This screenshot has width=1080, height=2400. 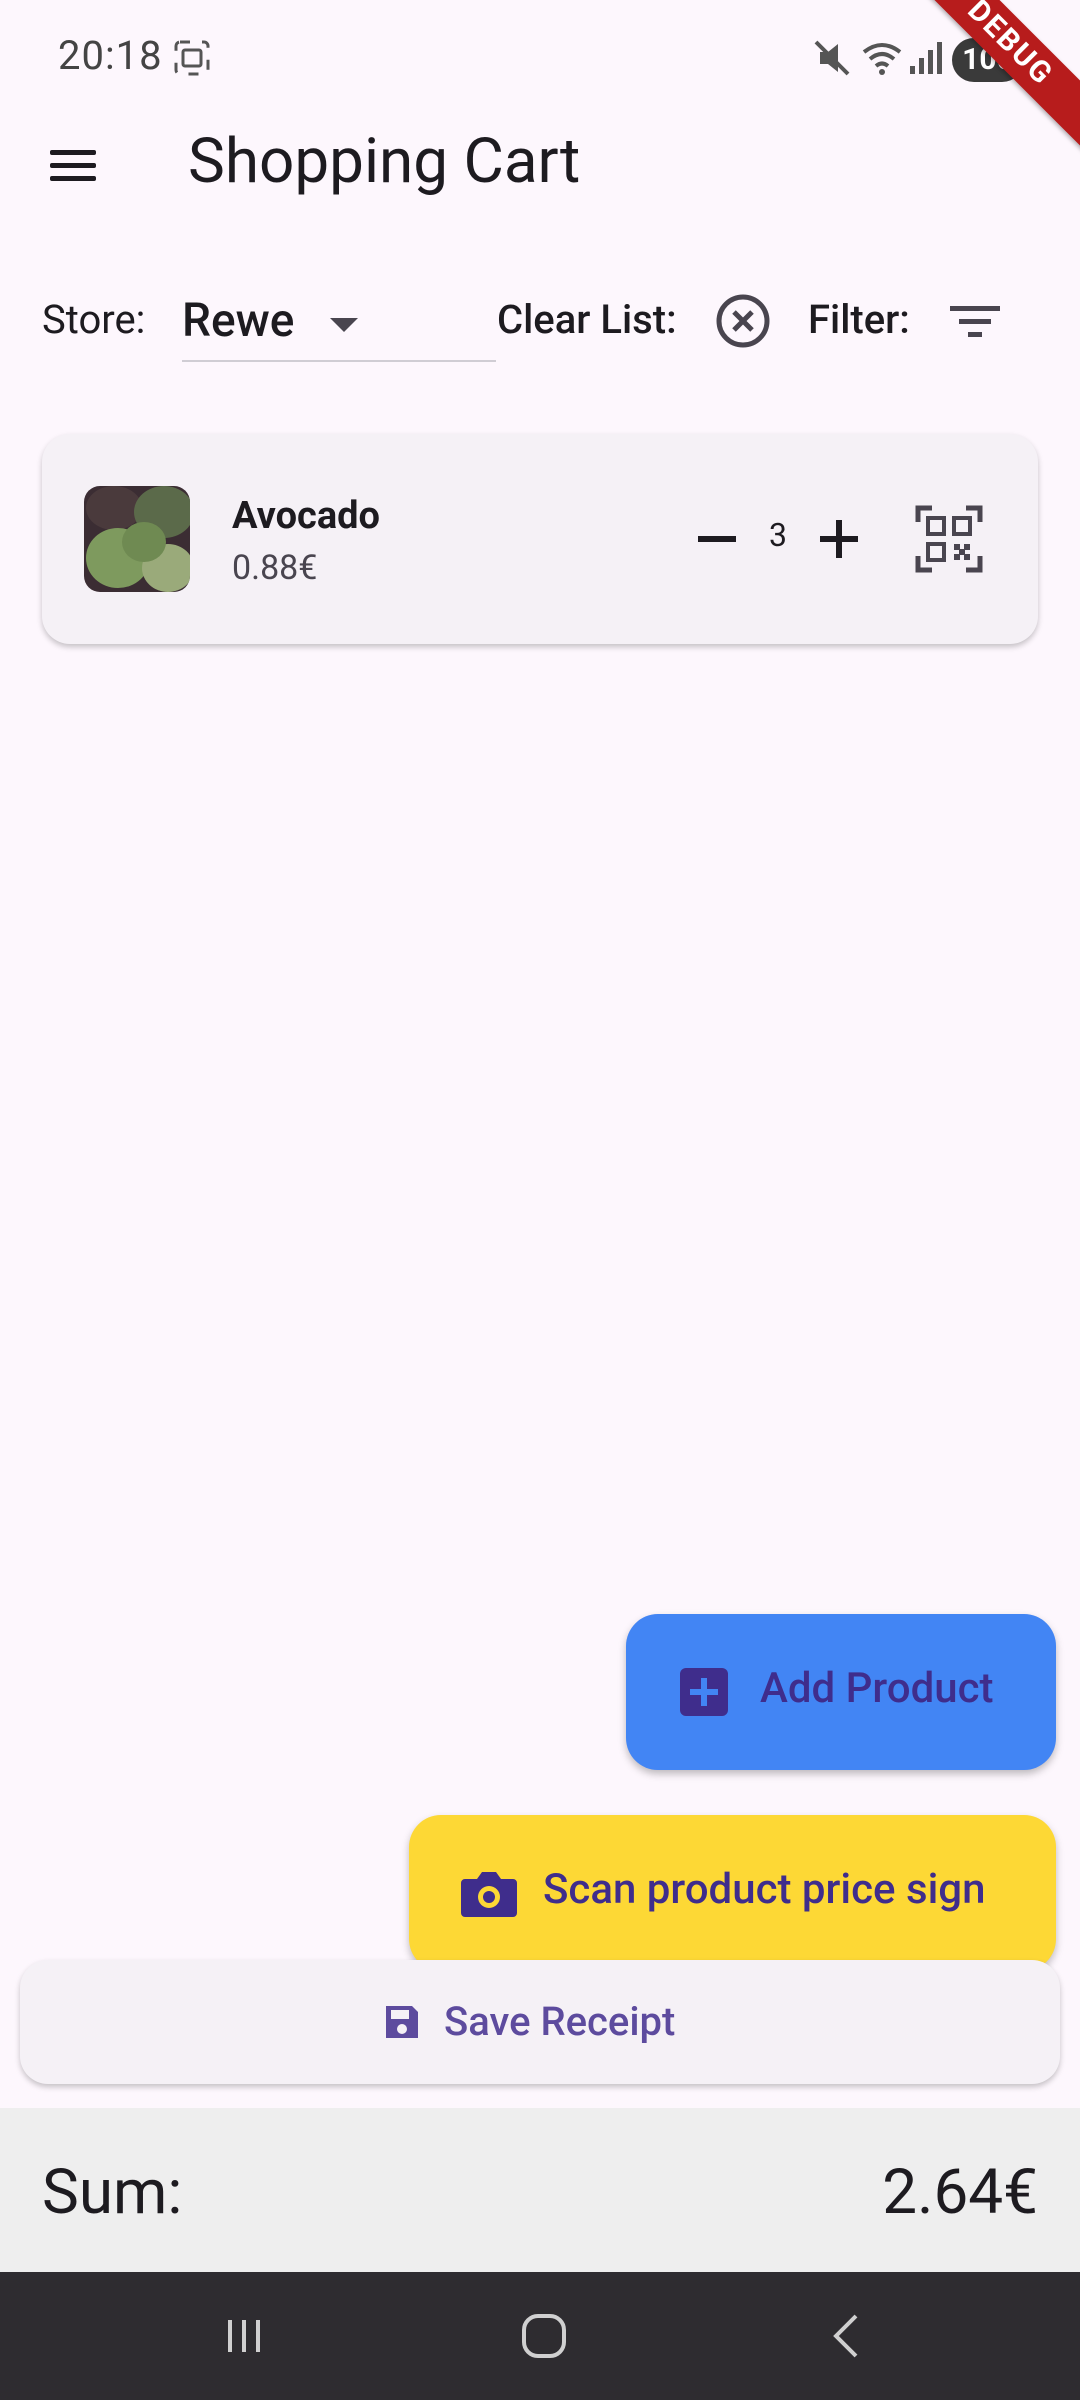 What do you see at coordinates (544, 2336) in the screenshot?
I see `home-icon` at bounding box center [544, 2336].